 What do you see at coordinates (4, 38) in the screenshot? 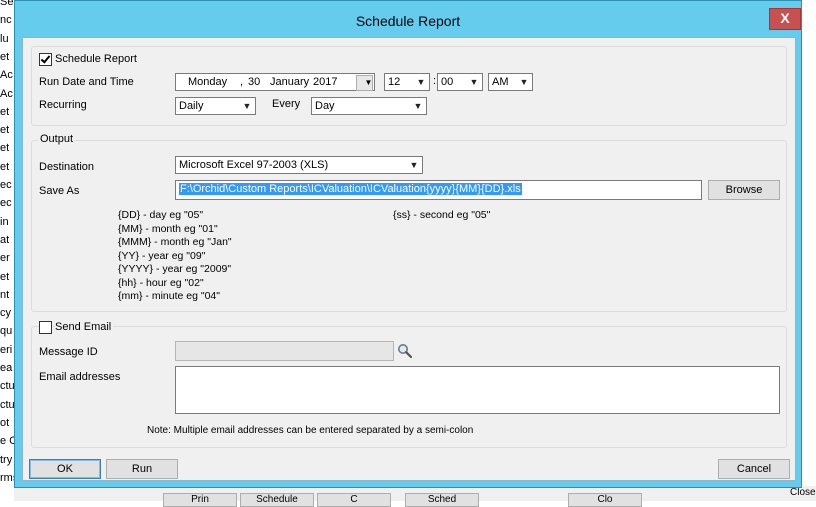
I see `background-tree-item: lu` at bounding box center [4, 38].